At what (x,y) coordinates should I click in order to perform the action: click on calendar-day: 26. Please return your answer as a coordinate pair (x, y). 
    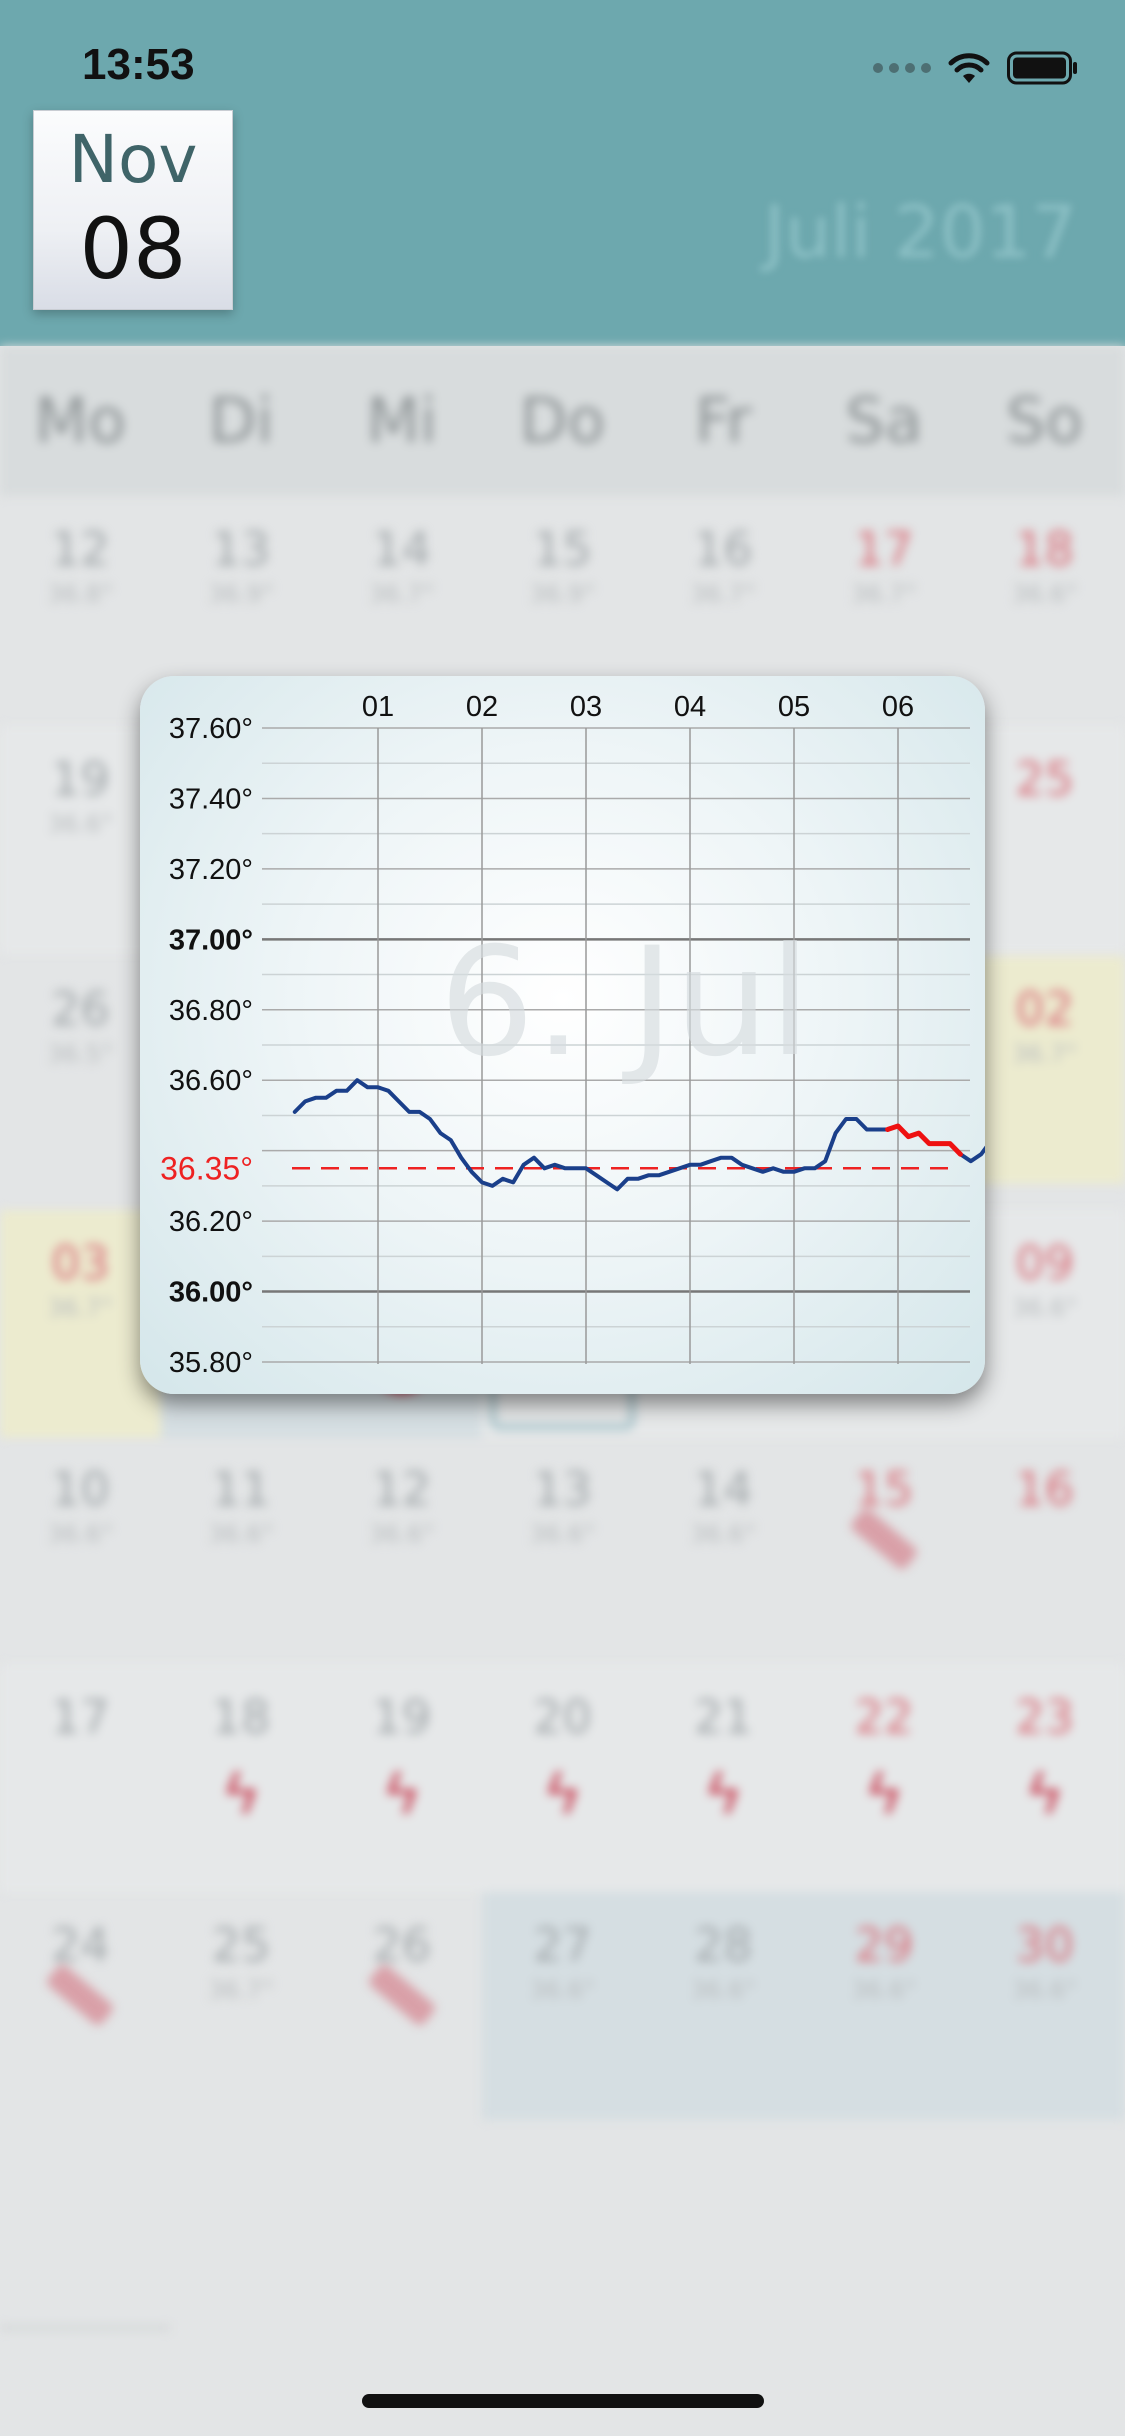
    Looking at the image, I should click on (401, 2006).